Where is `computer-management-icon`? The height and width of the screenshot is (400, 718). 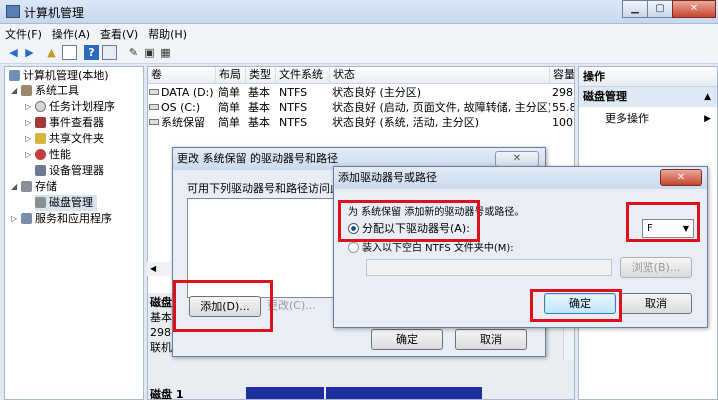 computer-management-icon is located at coordinates (13, 11).